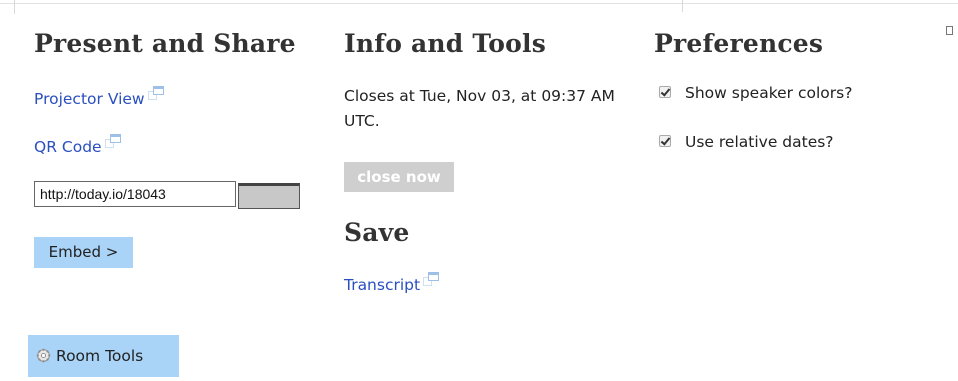 This screenshot has width=958, height=381. What do you see at coordinates (665, 92) in the screenshot?
I see `show-speaker-colors-checkbox` at bounding box center [665, 92].